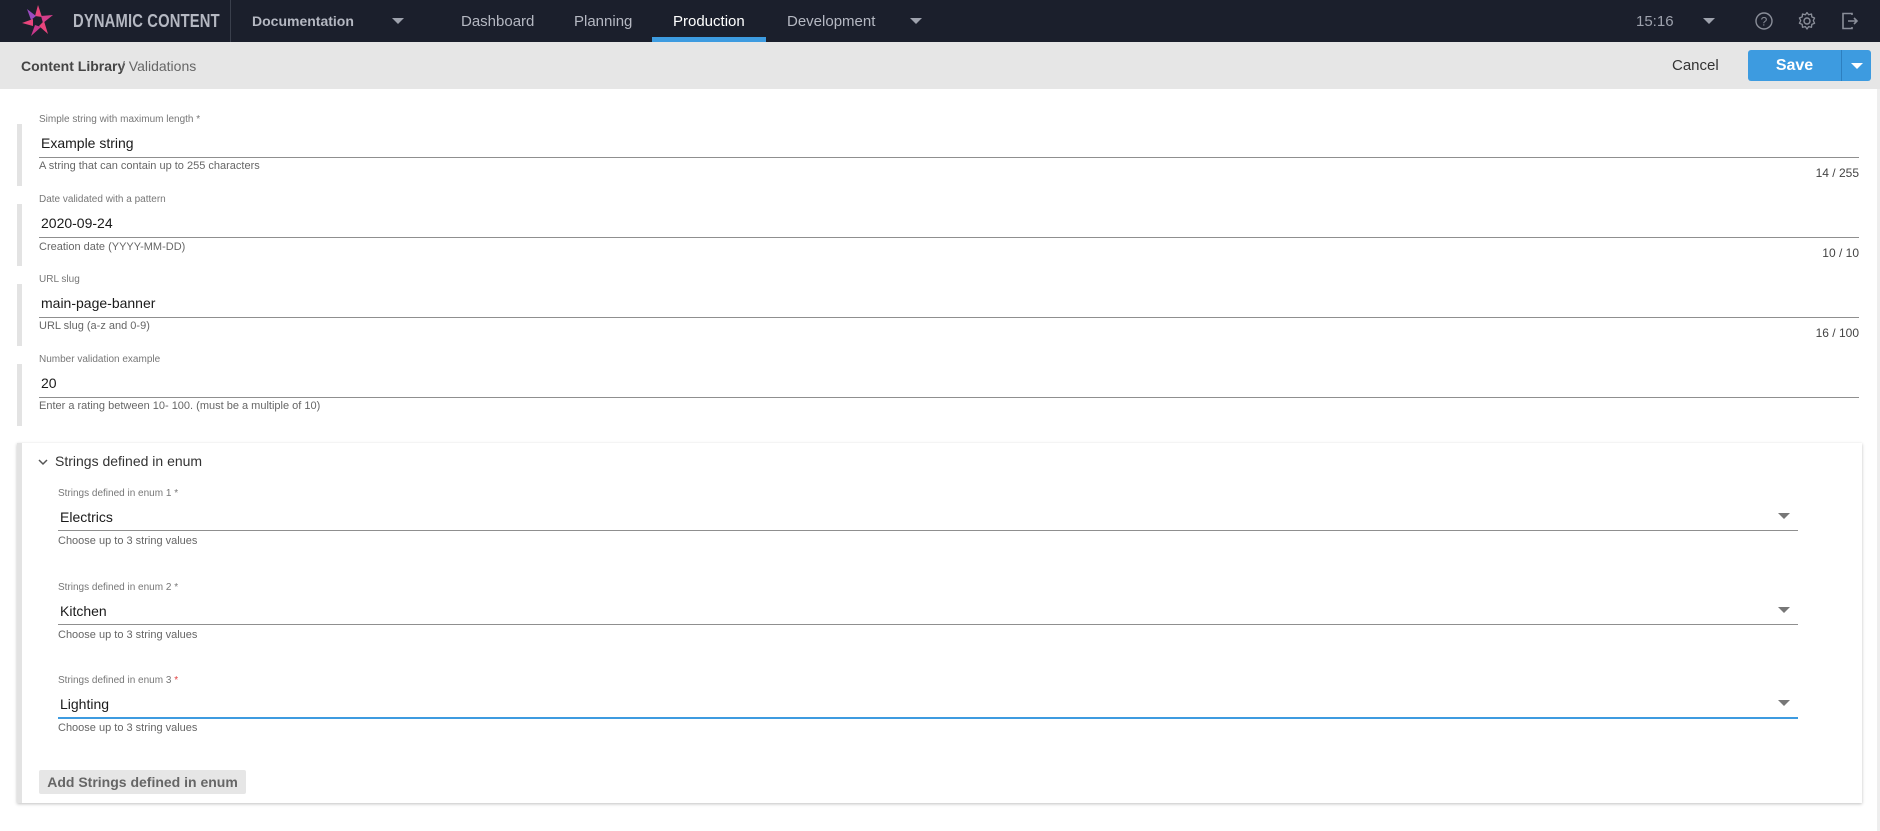  Describe the element at coordinates (94, 326) in the screenshot. I see `field-help: URL slug (a-z and 0-9)` at that location.